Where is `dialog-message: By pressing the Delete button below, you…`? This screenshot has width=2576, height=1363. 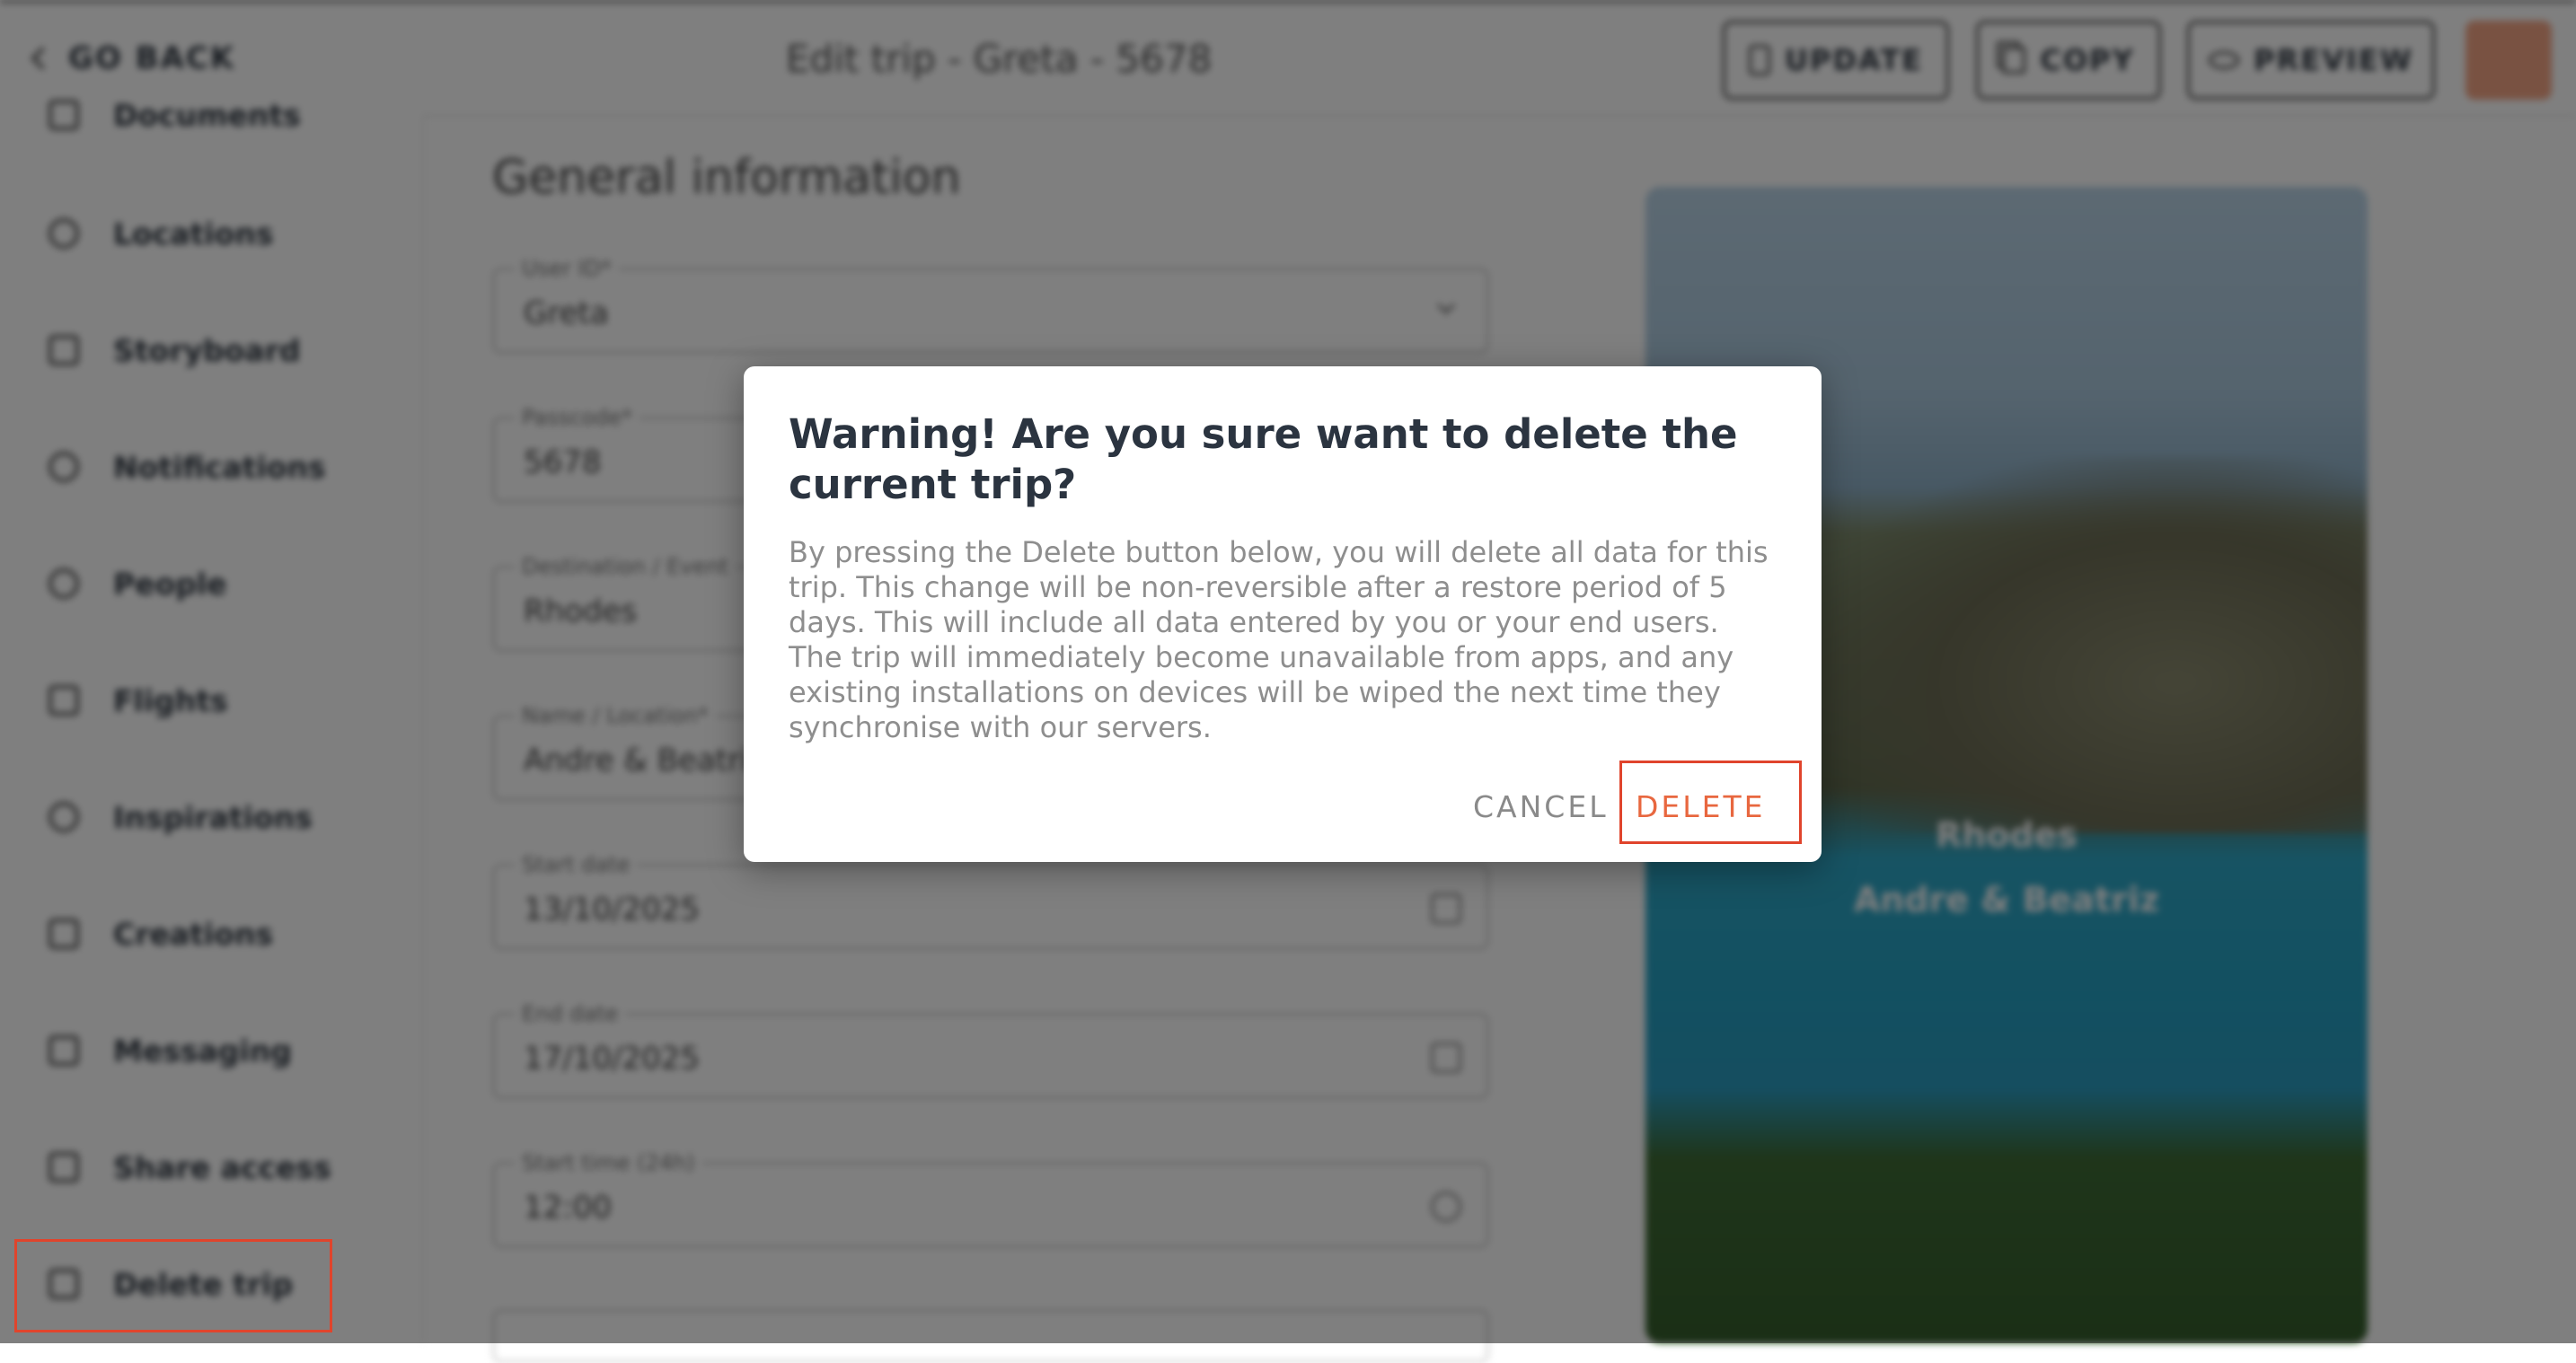
dialog-message: By pressing the Delete button below, you… is located at coordinates (1279, 639).